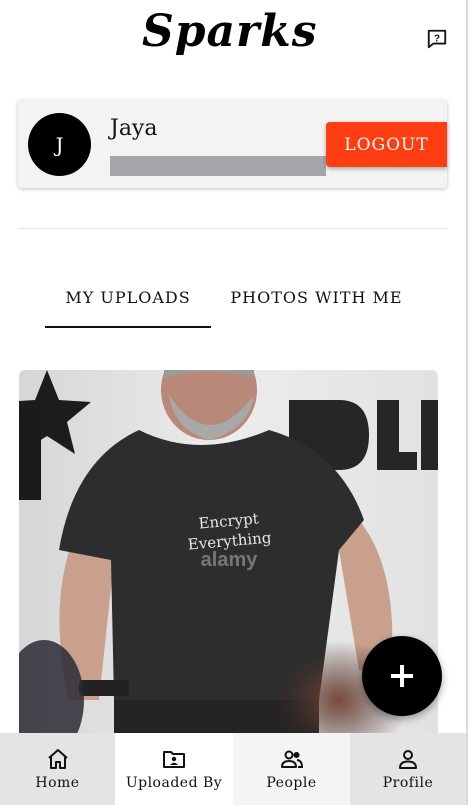  I want to click on active-tab-indicator, so click(128, 327).